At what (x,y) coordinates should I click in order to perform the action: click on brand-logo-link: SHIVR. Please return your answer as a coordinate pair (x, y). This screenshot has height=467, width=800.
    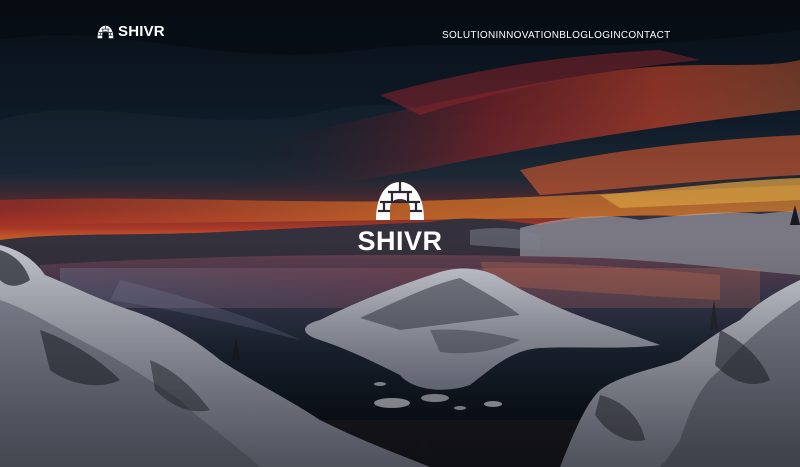
    Looking at the image, I should click on (131, 32).